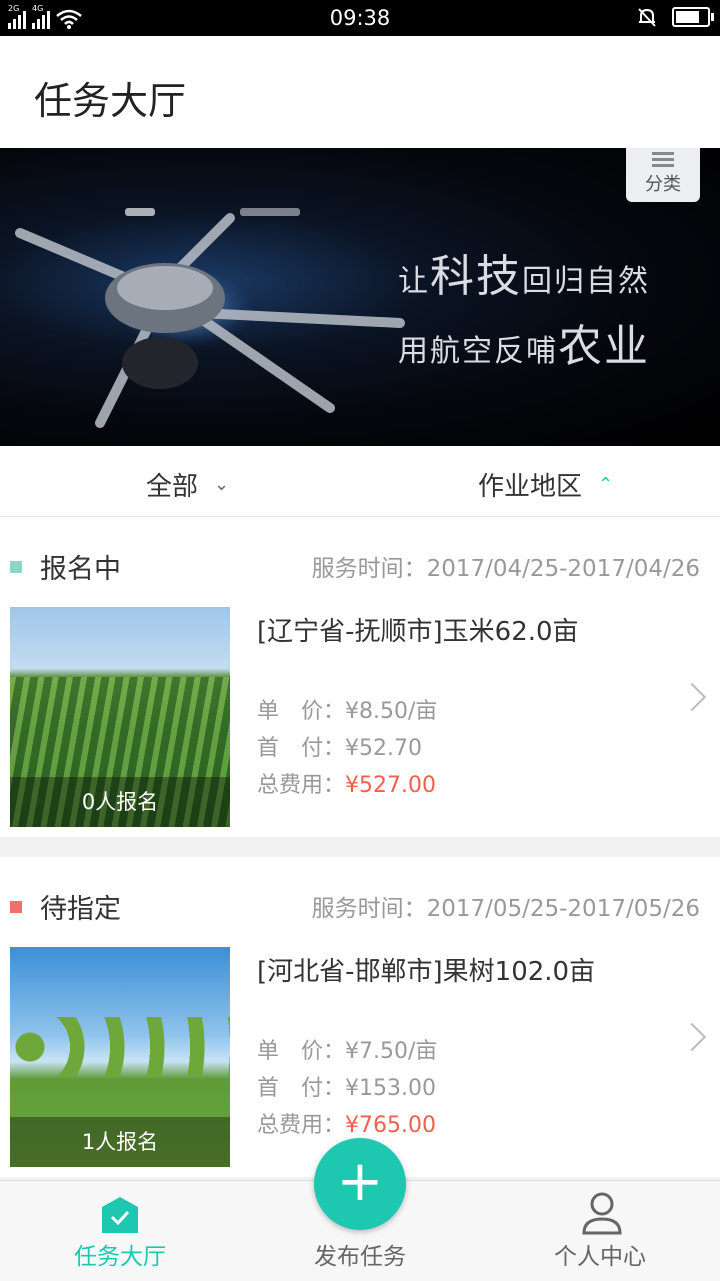 The height and width of the screenshot is (1281, 720). I want to click on task-title: [河北省-邯郸市]果树102.0亩, so click(426, 972).